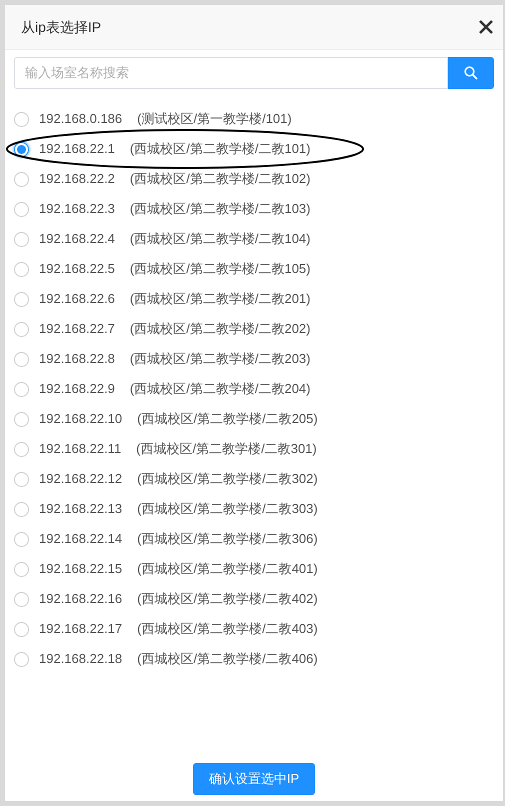  Describe the element at coordinates (77, 179) in the screenshot. I see `ip-address: 192.168.22.2` at that location.